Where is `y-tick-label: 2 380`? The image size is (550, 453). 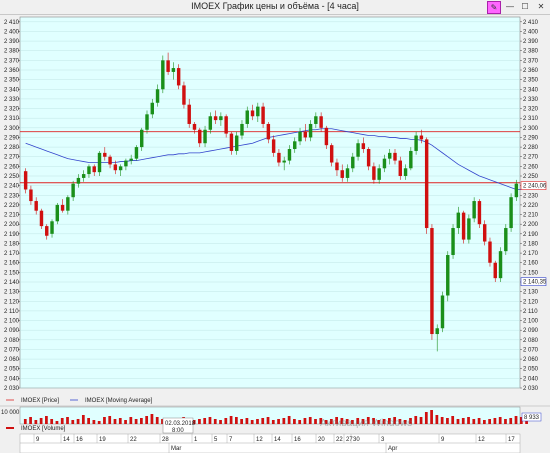 y-tick-label: 2 380 is located at coordinates (531, 52).